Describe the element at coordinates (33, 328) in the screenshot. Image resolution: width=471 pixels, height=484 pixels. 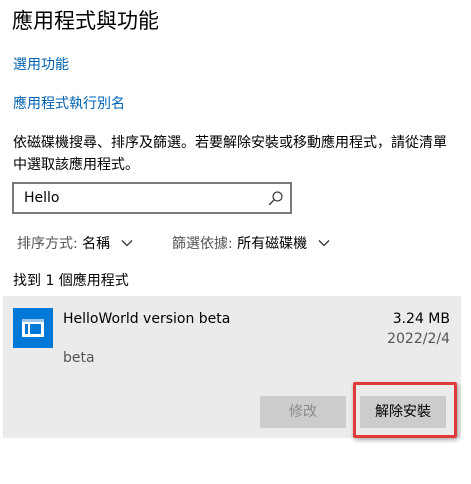
I see `app-window-icon` at that location.